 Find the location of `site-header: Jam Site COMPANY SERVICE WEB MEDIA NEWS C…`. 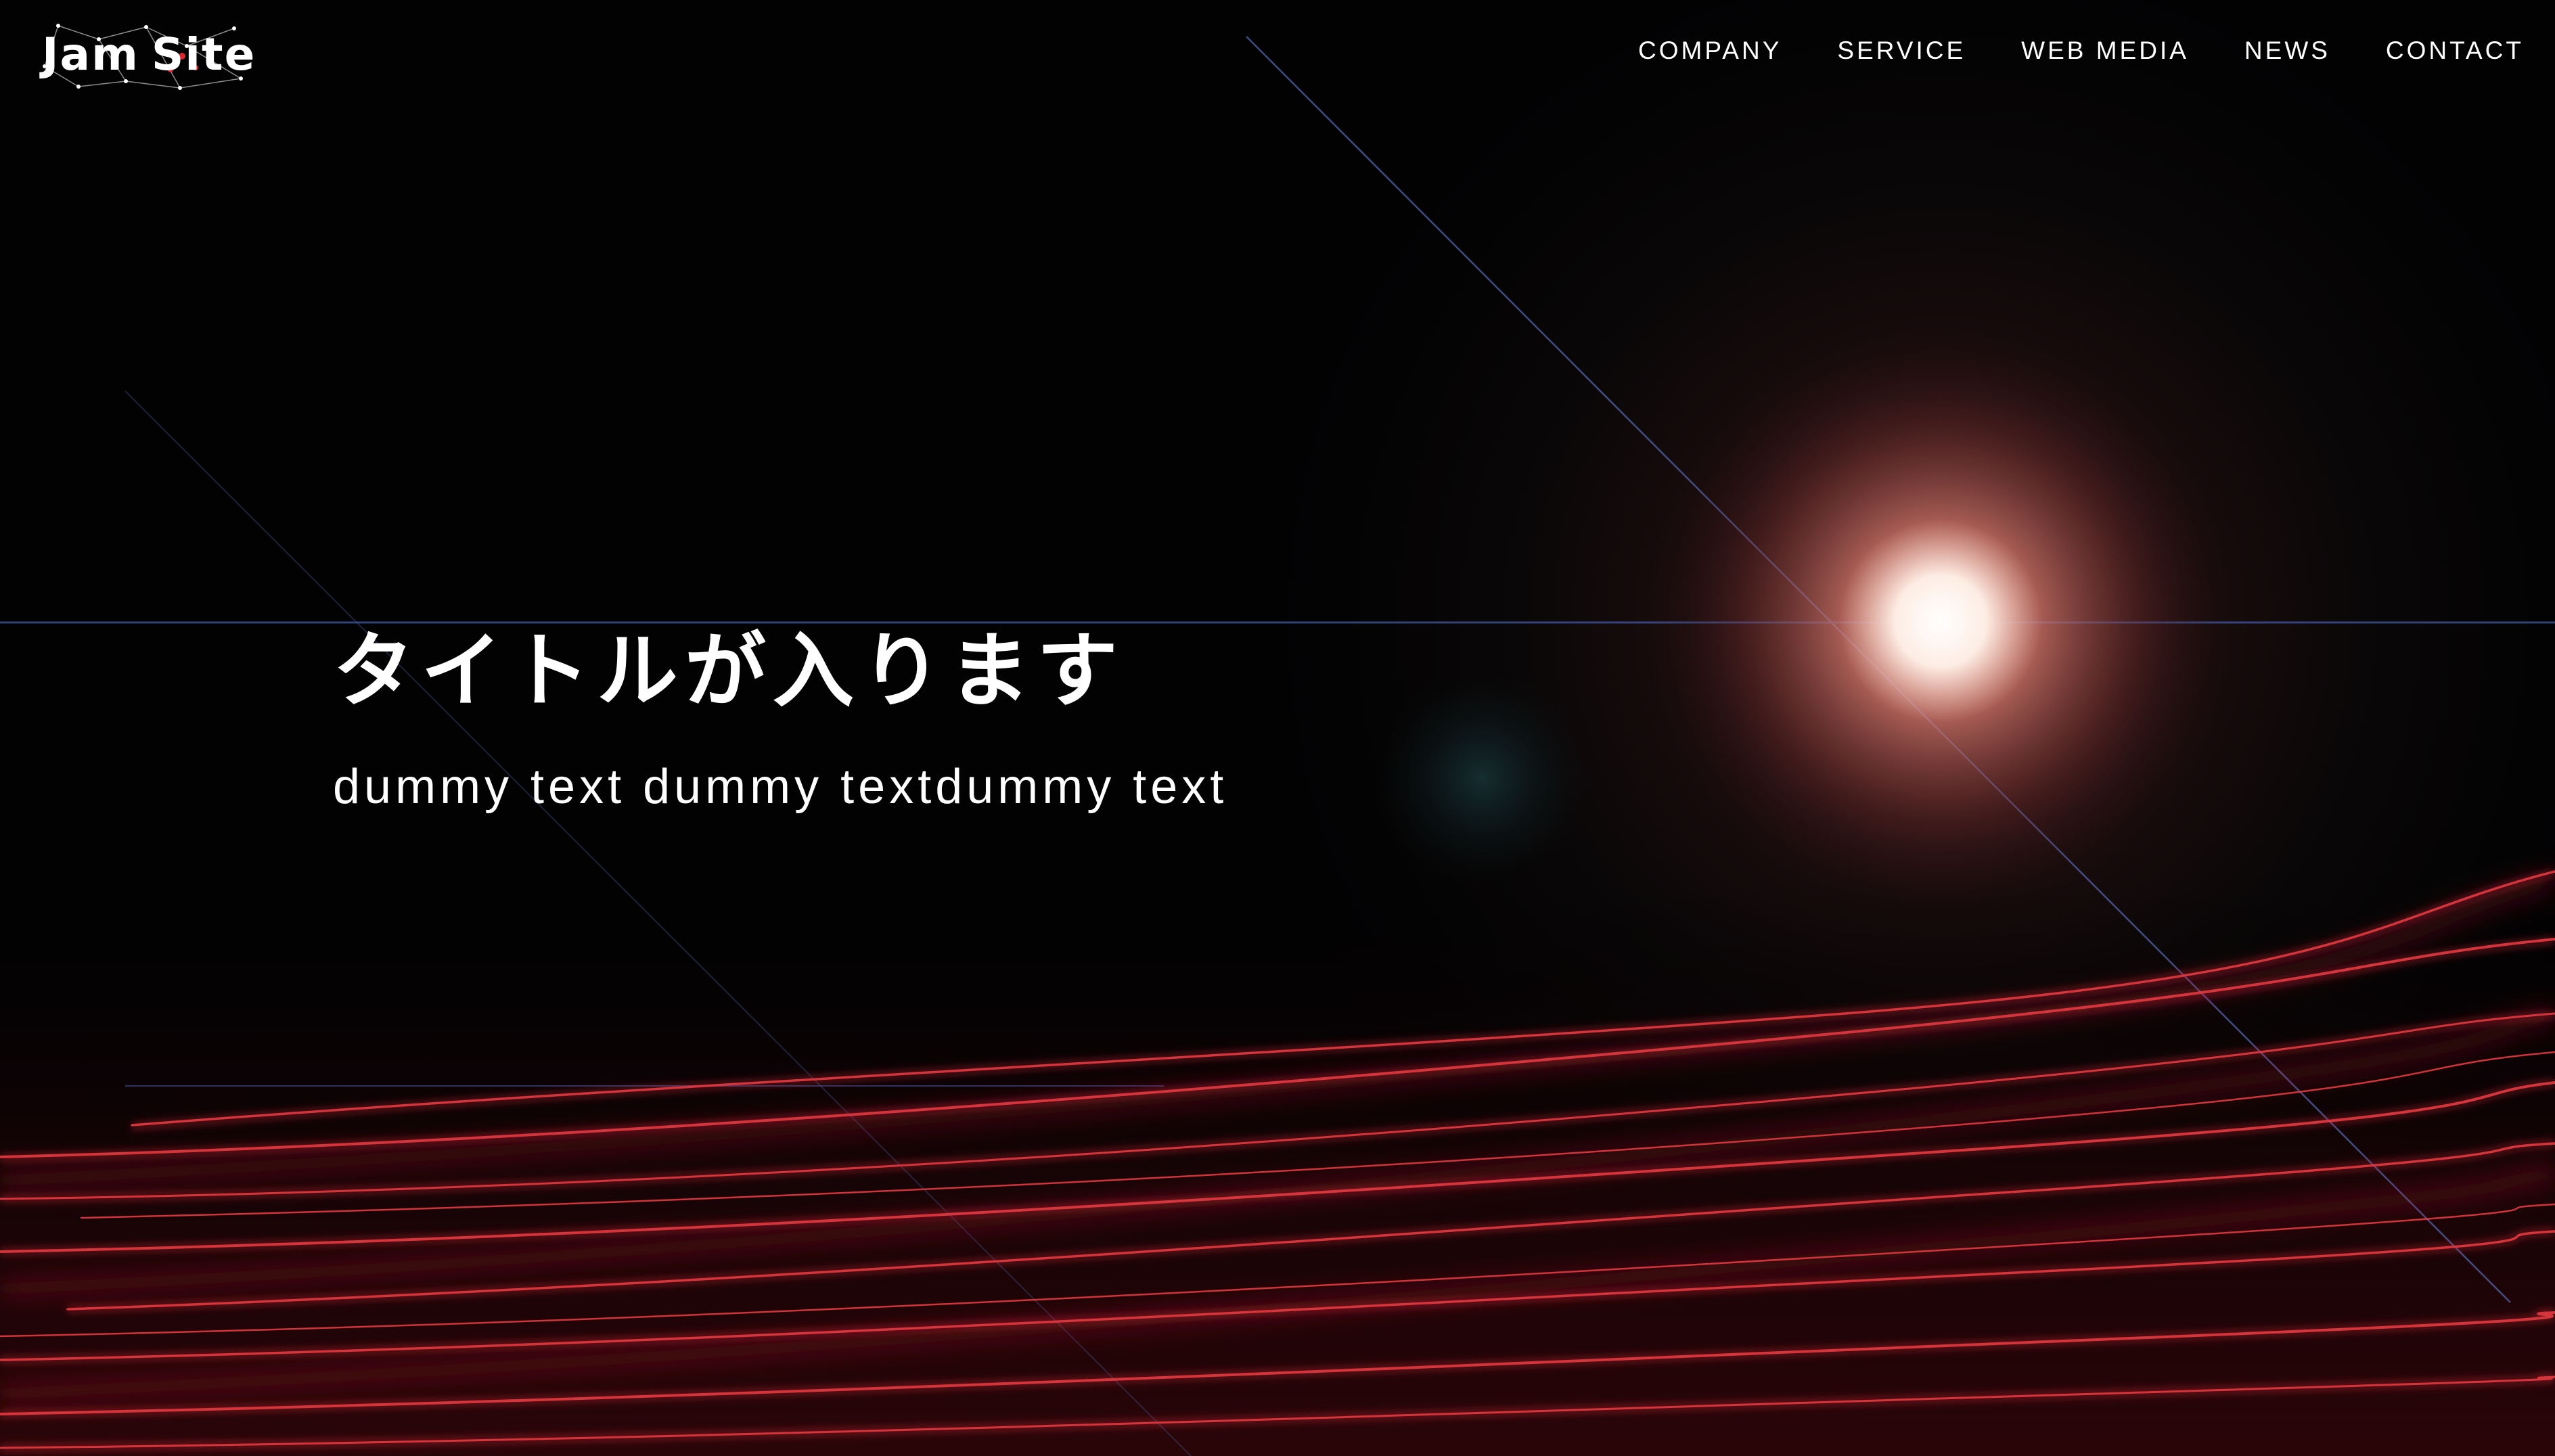

site-header: Jam Site COMPANY SERVICE WEB MEDIA NEWS C… is located at coordinates (1277, 50).